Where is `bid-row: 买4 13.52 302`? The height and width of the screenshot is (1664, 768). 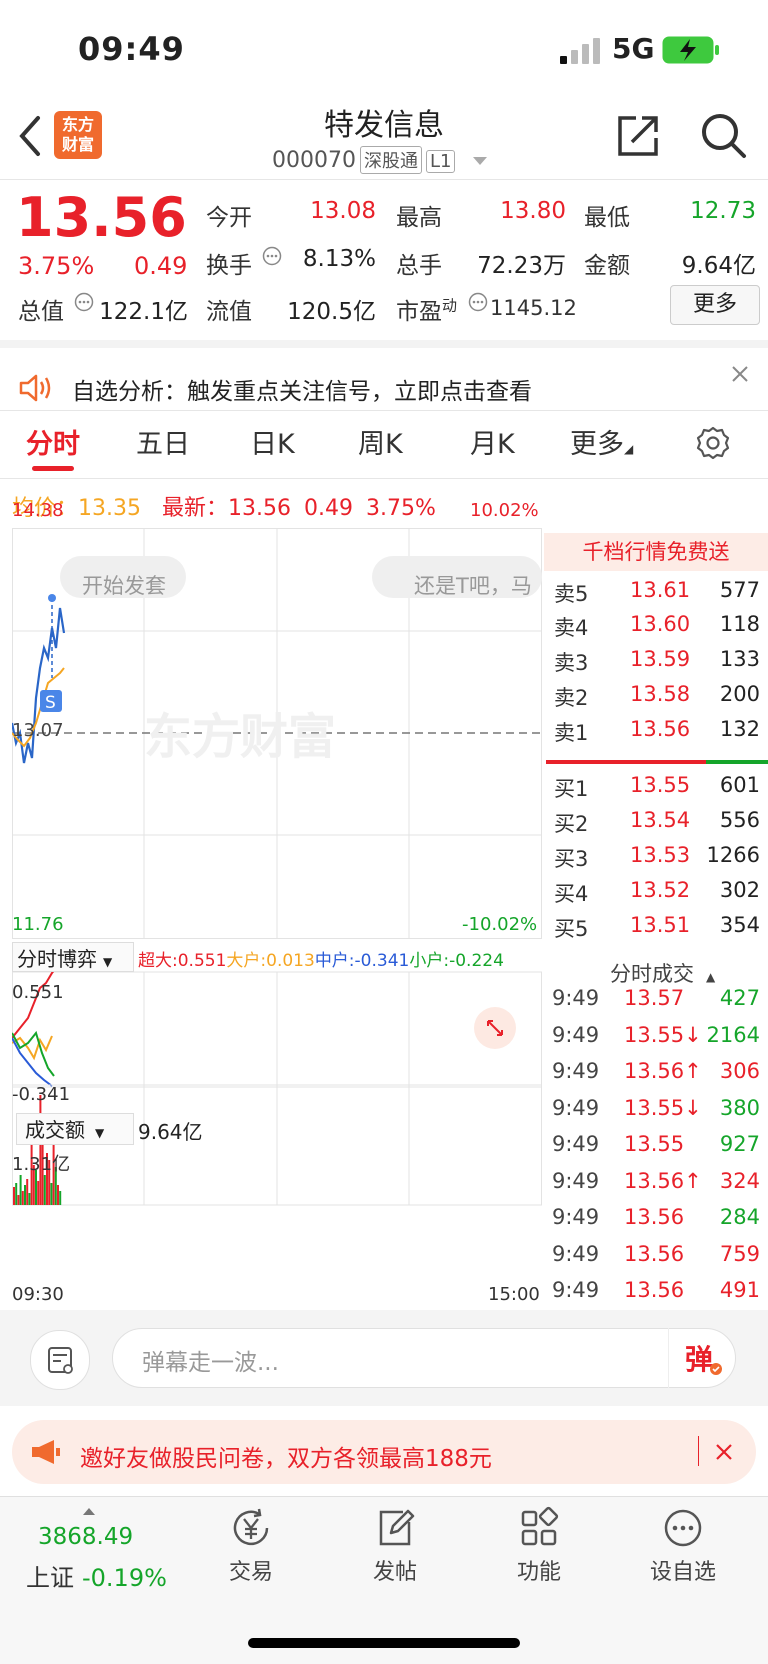 bid-row: 买4 13.52 302 is located at coordinates (657, 894).